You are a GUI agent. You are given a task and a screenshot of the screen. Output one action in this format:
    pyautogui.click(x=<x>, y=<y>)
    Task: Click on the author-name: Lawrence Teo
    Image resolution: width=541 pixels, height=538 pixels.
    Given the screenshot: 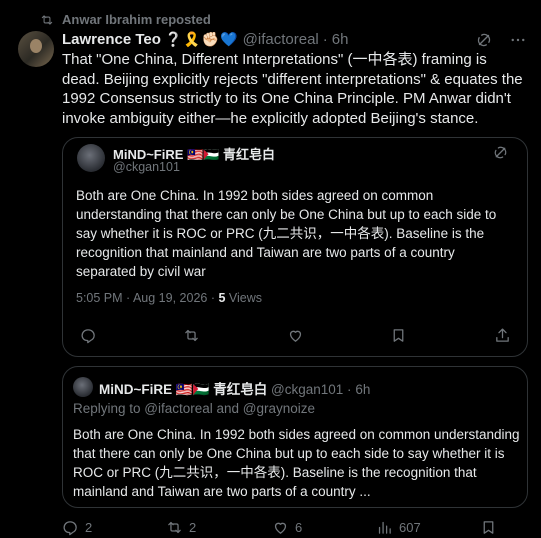 What is the action you would take?
    pyautogui.click(x=111, y=39)
    